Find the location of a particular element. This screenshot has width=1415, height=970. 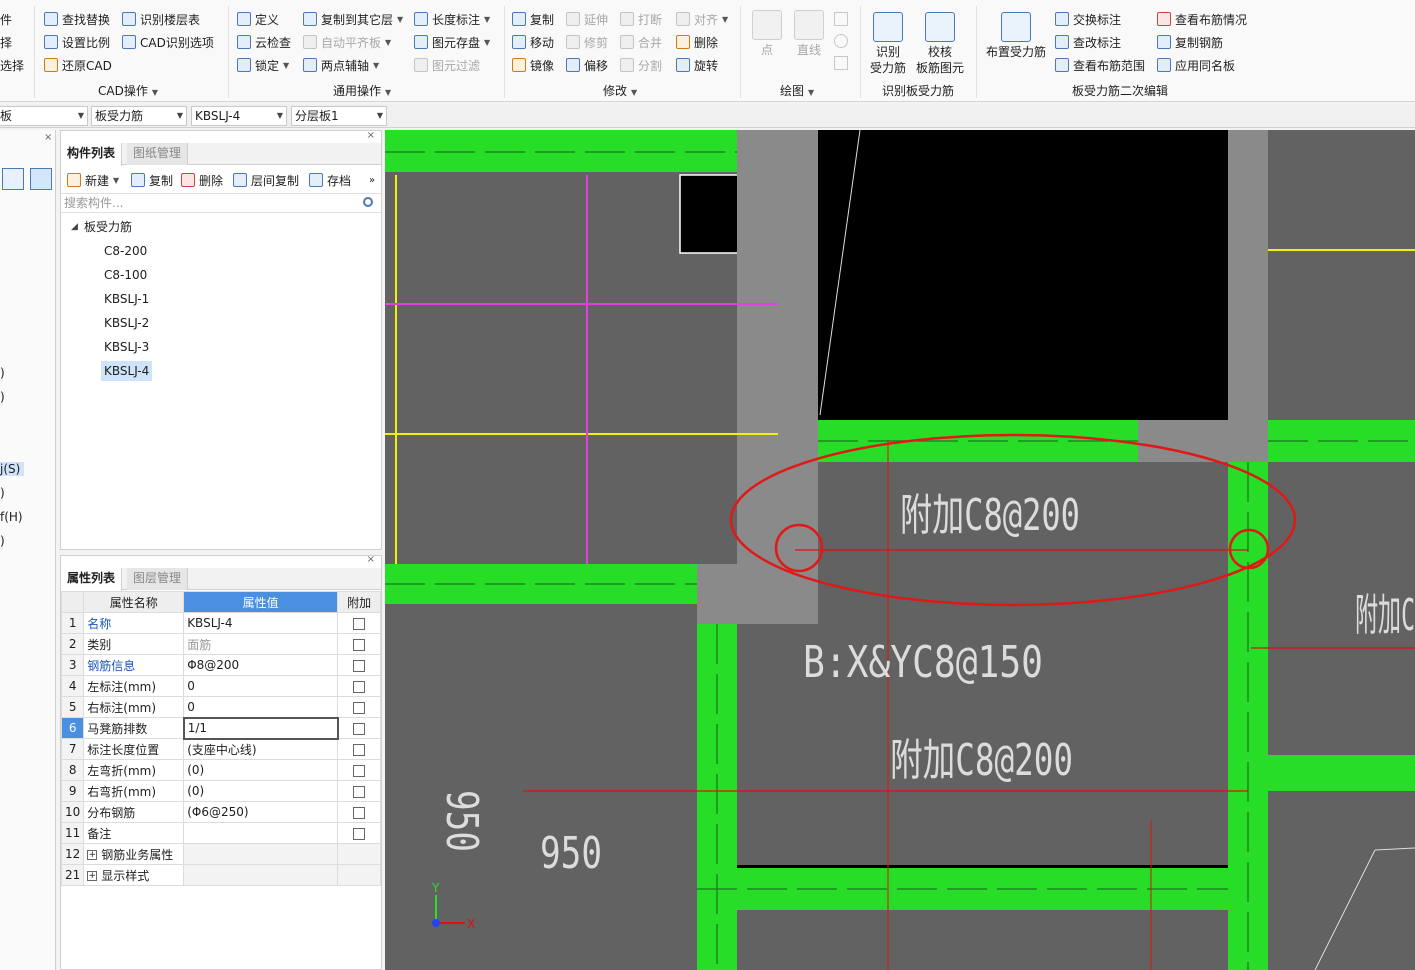

layer-select: 分层板1 ▼ is located at coordinates (339, 116).